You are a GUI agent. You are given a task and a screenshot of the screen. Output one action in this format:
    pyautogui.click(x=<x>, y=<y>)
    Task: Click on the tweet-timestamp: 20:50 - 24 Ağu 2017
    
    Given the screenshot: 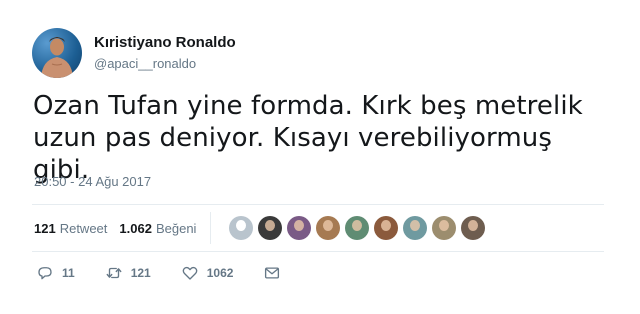 What is the action you would take?
    pyautogui.click(x=92, y=181)
    